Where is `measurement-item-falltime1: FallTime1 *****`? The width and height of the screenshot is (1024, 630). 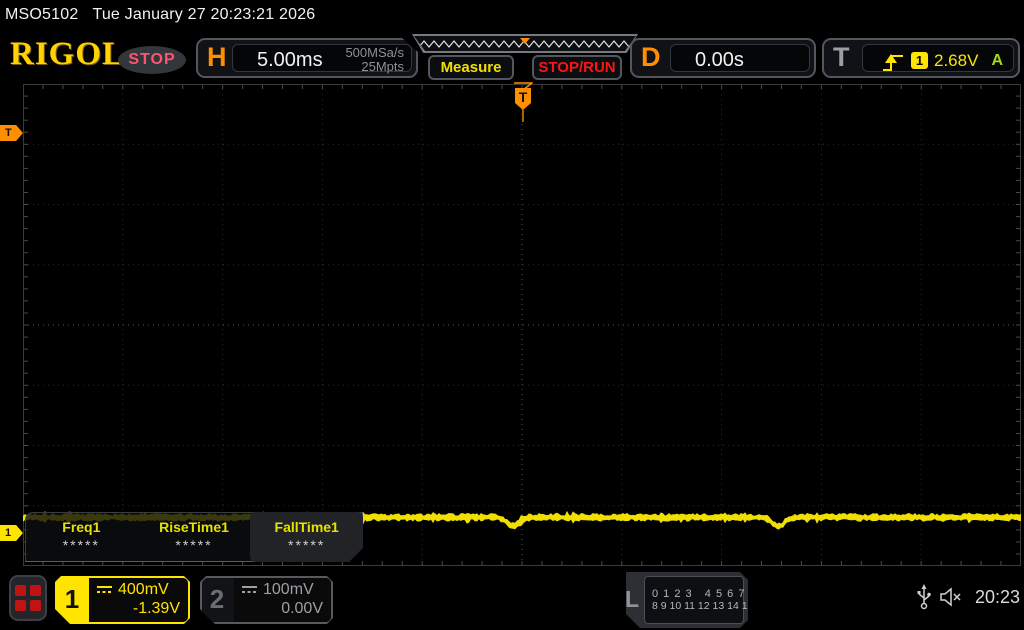 measurement-item-falltime1: FallTime1 ***** is located at coordinates (306, 537).